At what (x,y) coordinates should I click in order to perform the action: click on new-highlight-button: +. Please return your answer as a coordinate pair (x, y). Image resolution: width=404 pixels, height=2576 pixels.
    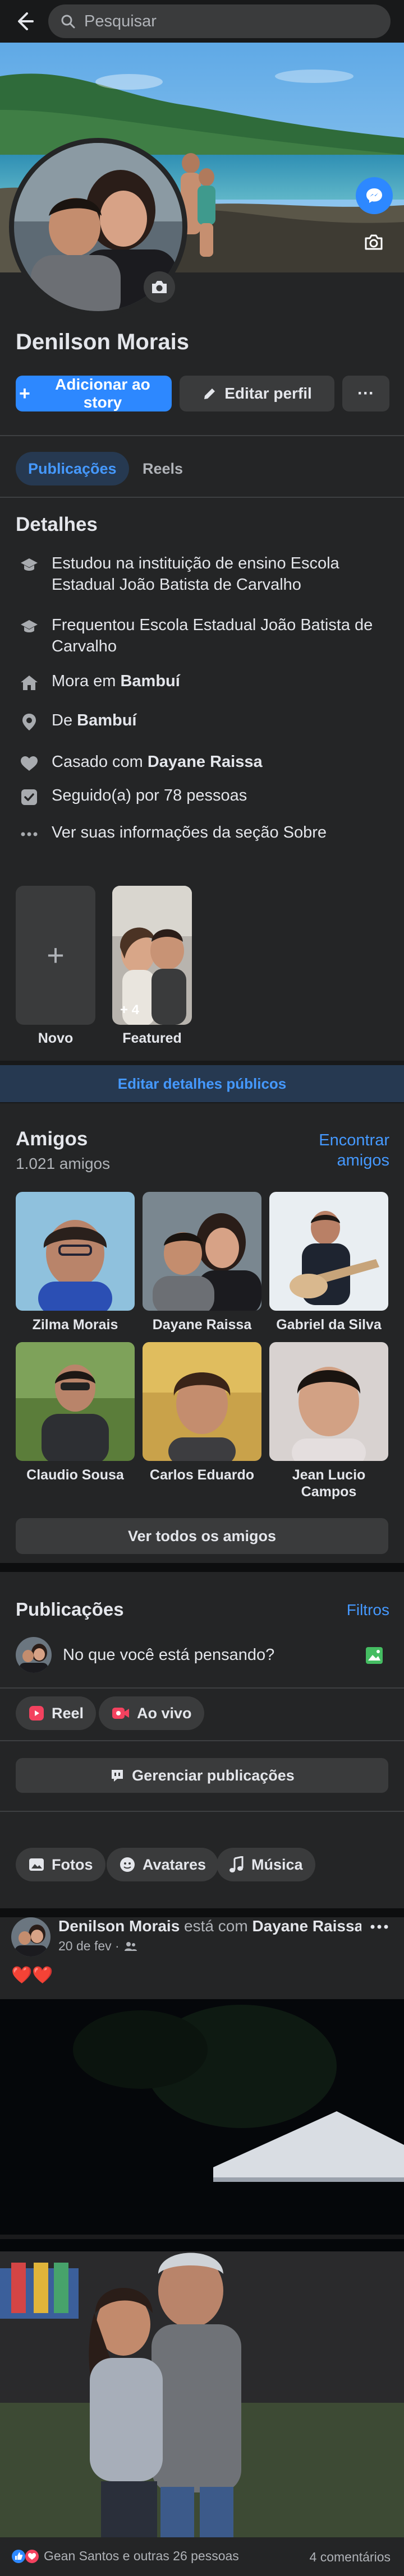
    Looking at the image, I should click on (55, 955).